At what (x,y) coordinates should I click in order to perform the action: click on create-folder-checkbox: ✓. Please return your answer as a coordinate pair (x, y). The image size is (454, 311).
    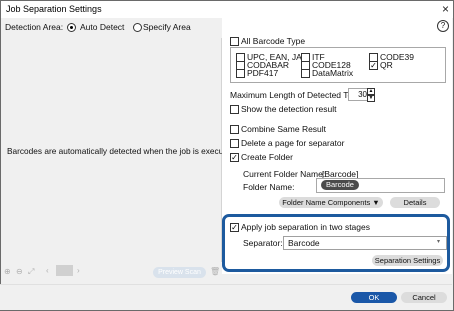
    Looking at the image, I should click on (234, 157).